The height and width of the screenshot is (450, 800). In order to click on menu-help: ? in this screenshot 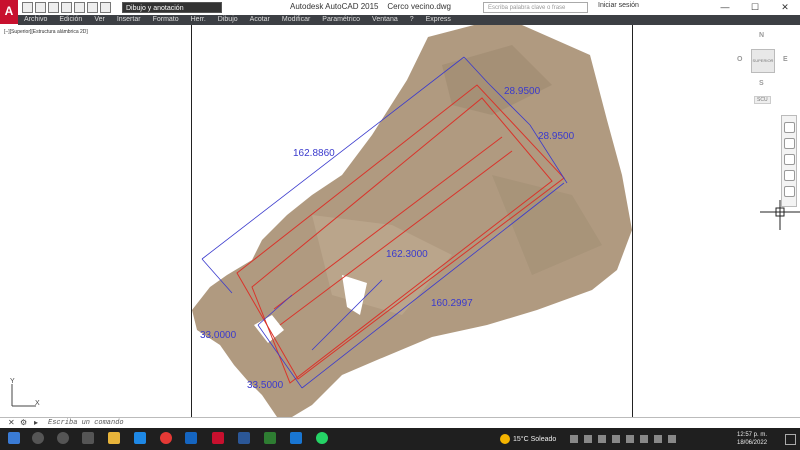, I will do `click(412, 20)`.